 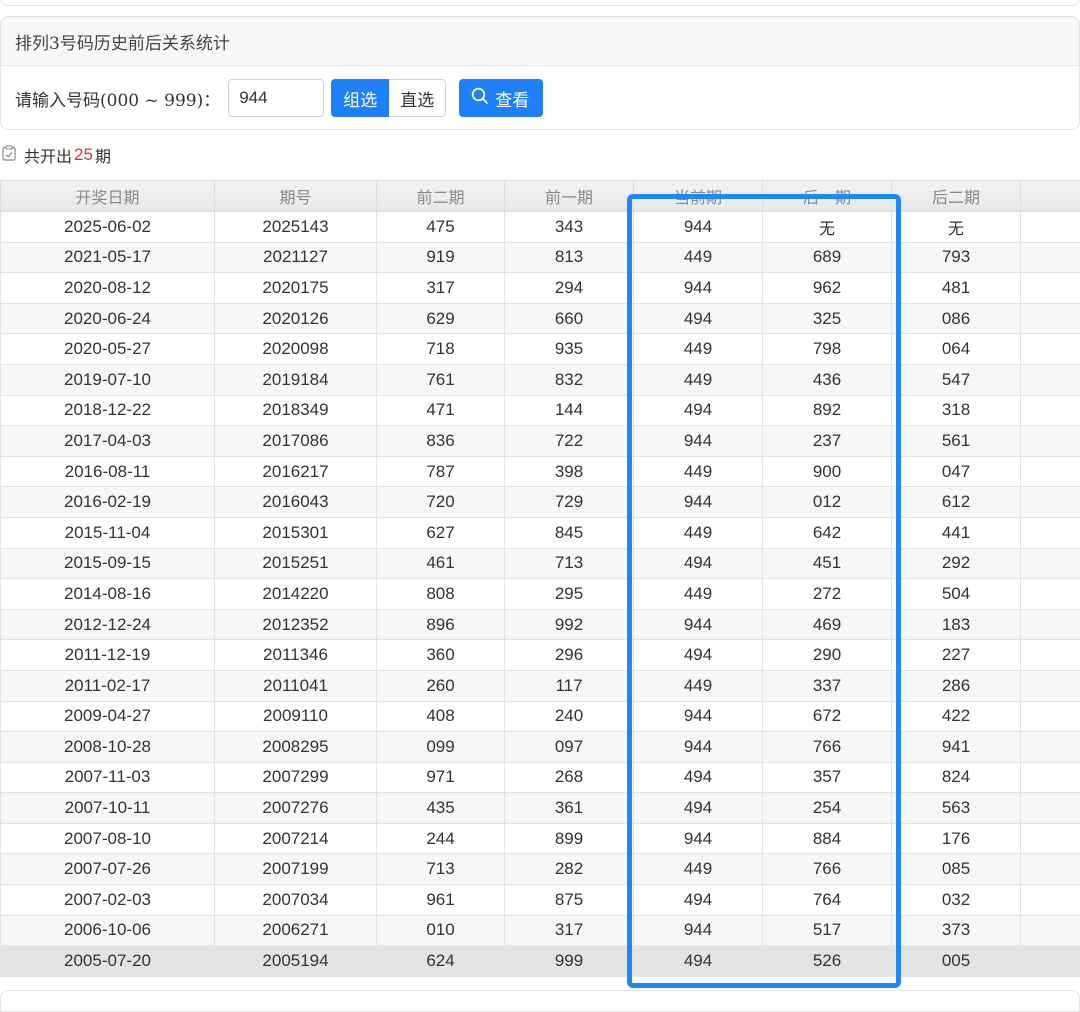 What do you see at coordinates (569, 930) in the screenshot?
I see `cell-prev-one: 317` at bounding box center [569, 930].